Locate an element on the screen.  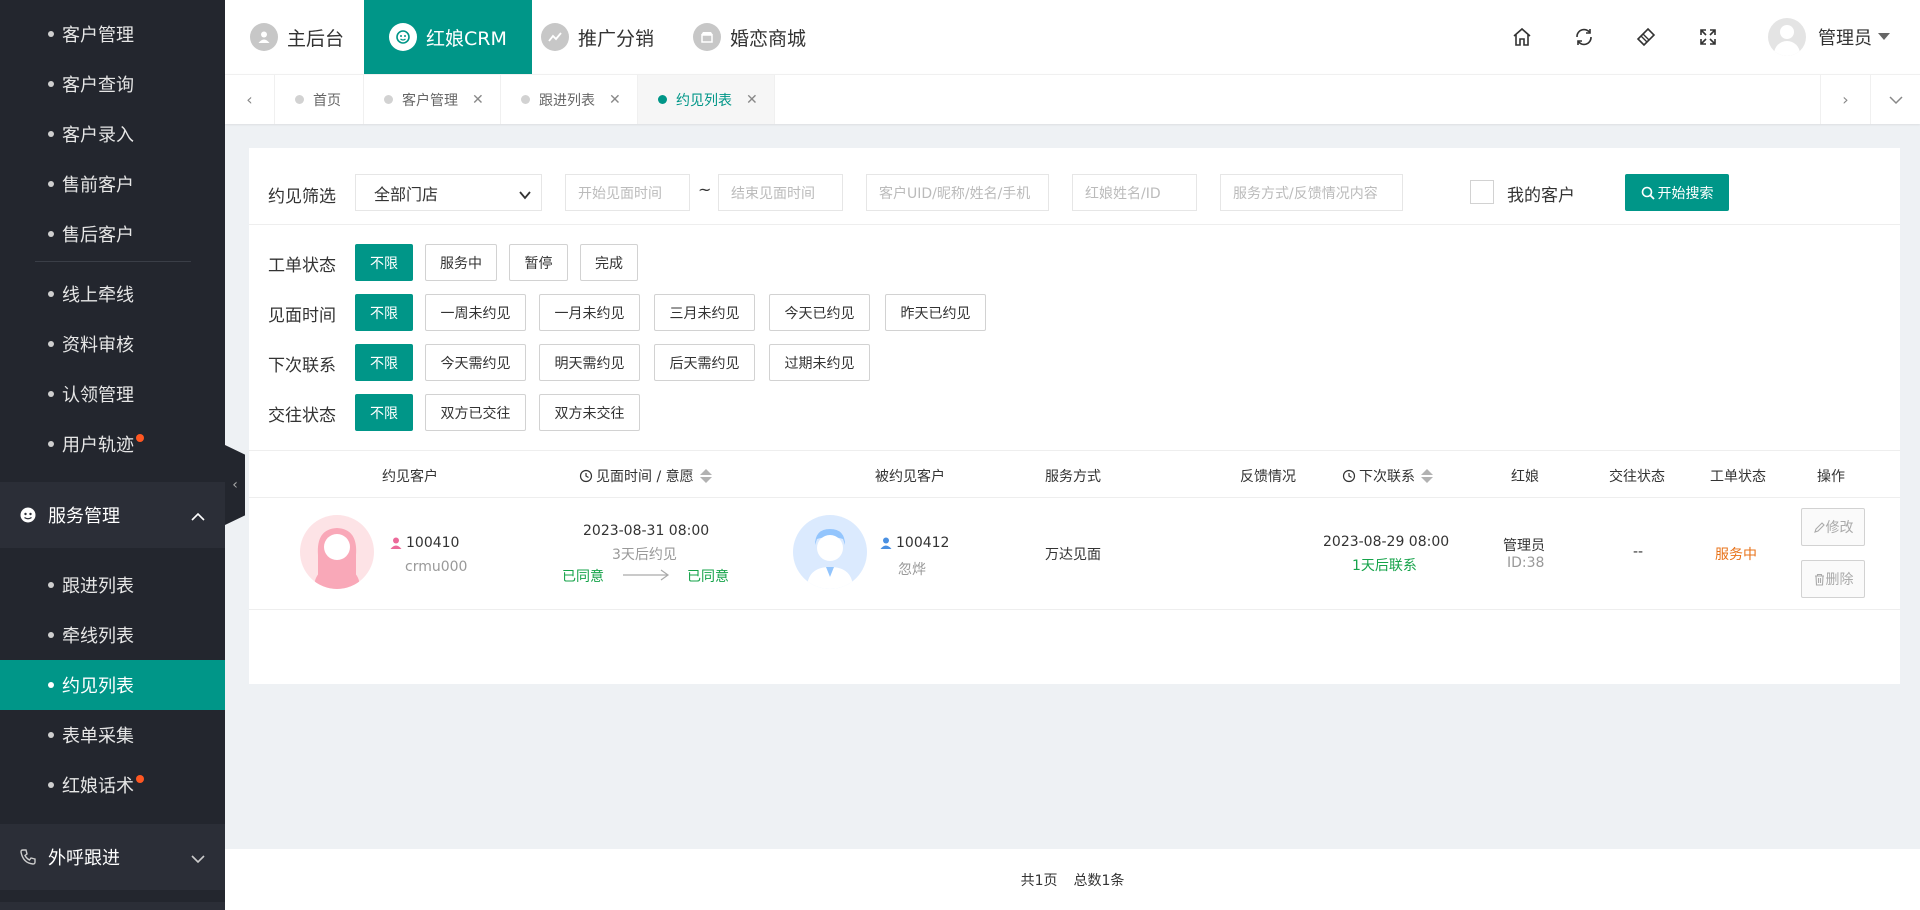
sidebar-item-meeting-list: 约见列表 is located at coordinates (112, 685).